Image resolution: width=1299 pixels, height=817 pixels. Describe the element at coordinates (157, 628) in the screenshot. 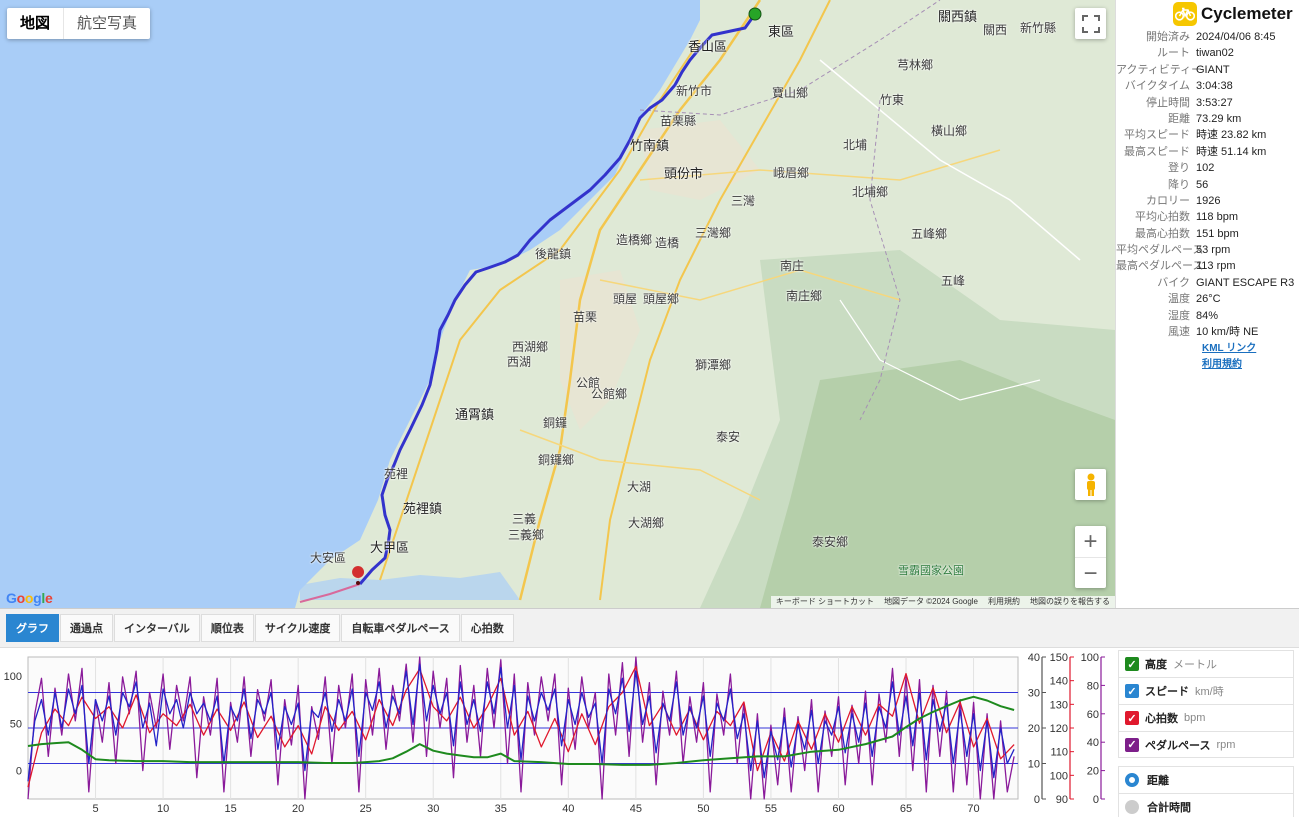

I see `tab-2: インターバル` at that location.